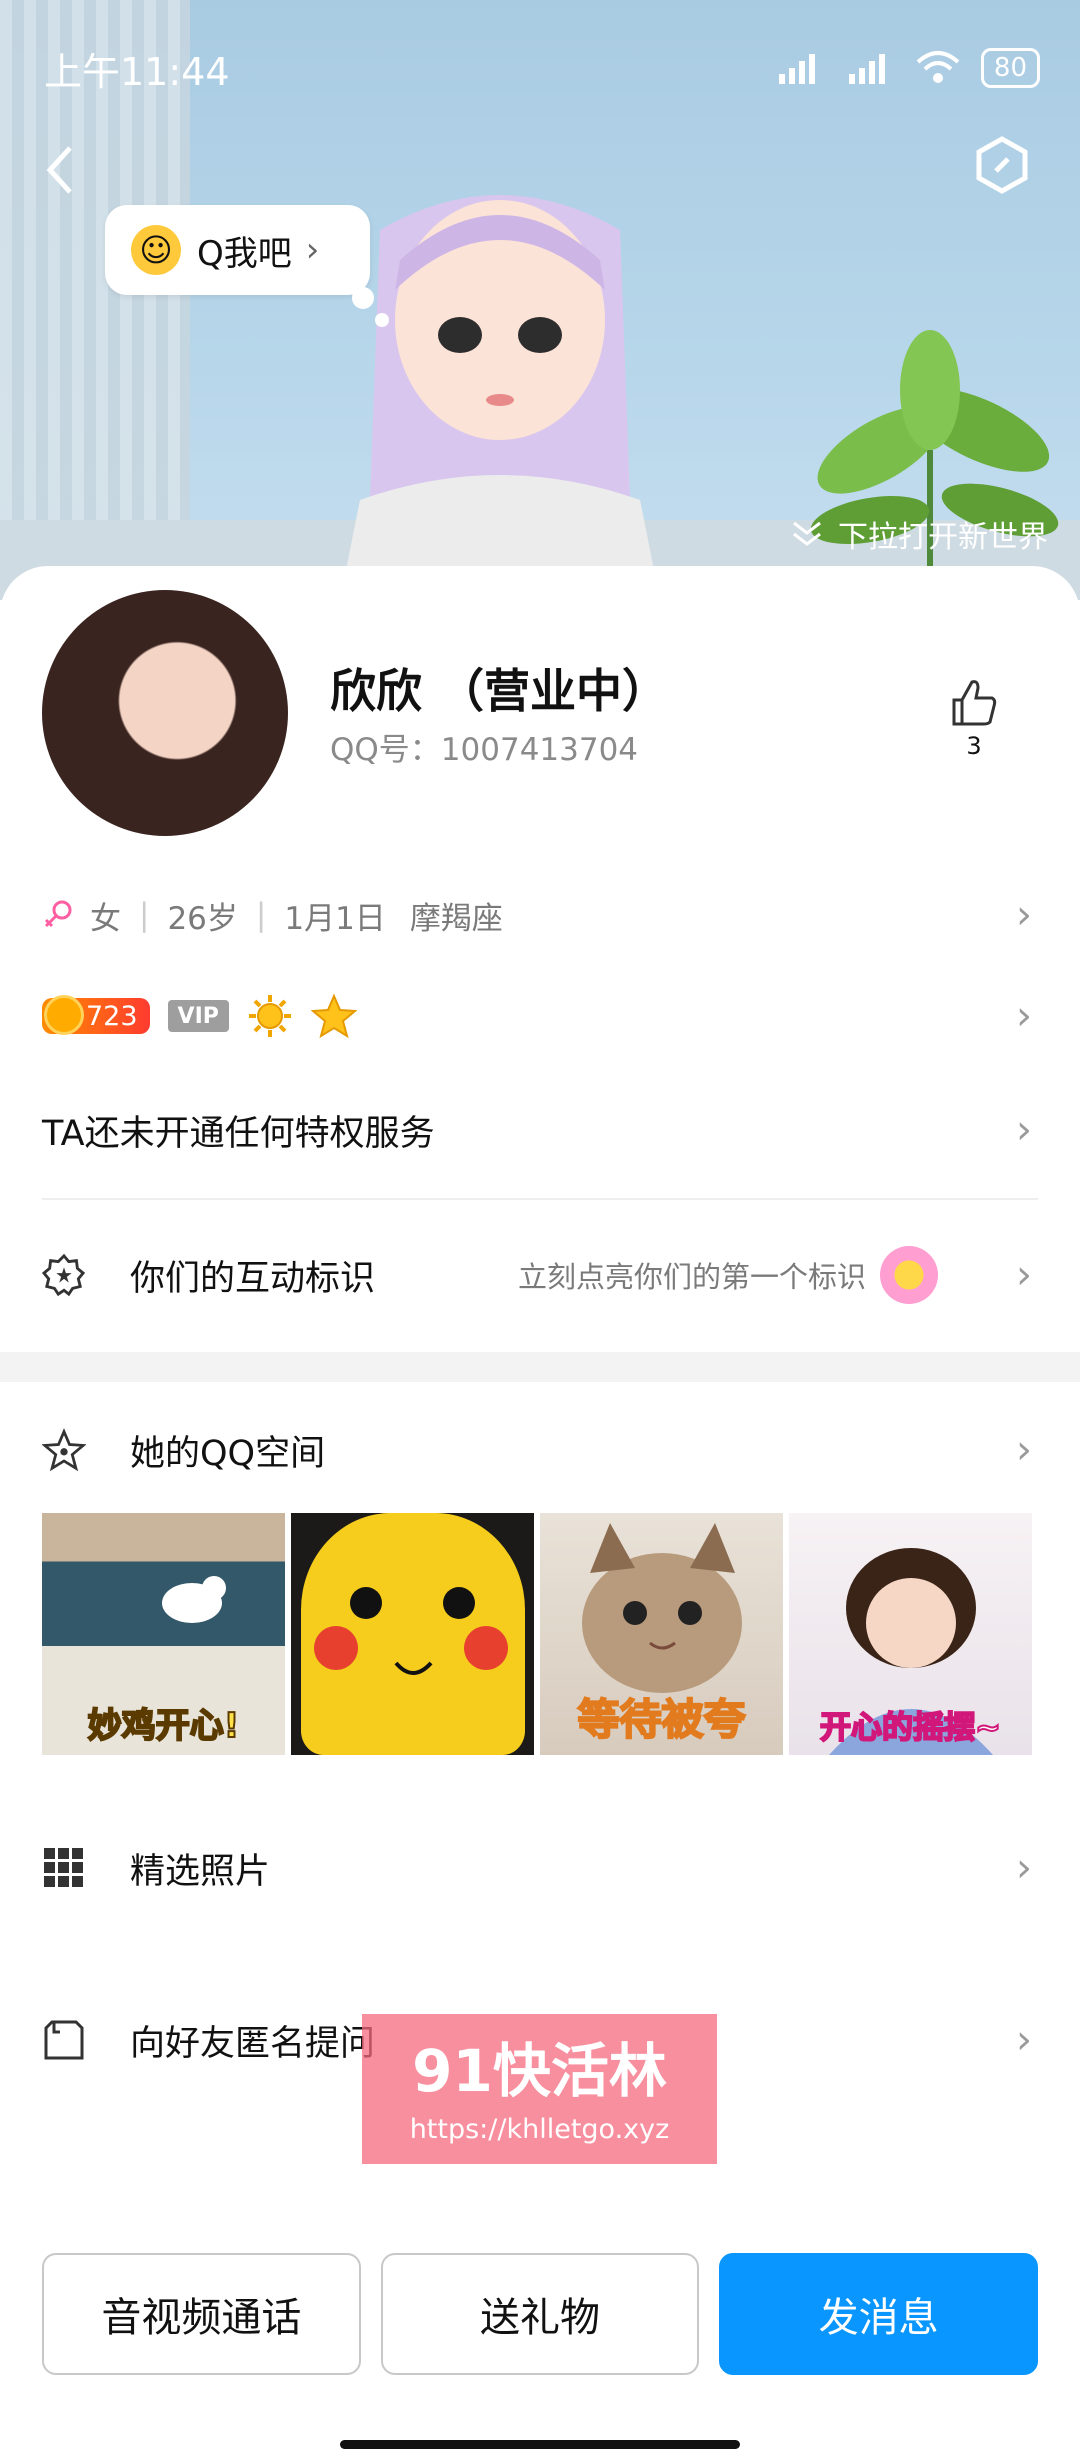  I want to click on selected-photos-label: 精选照片, so click(200, 1871).